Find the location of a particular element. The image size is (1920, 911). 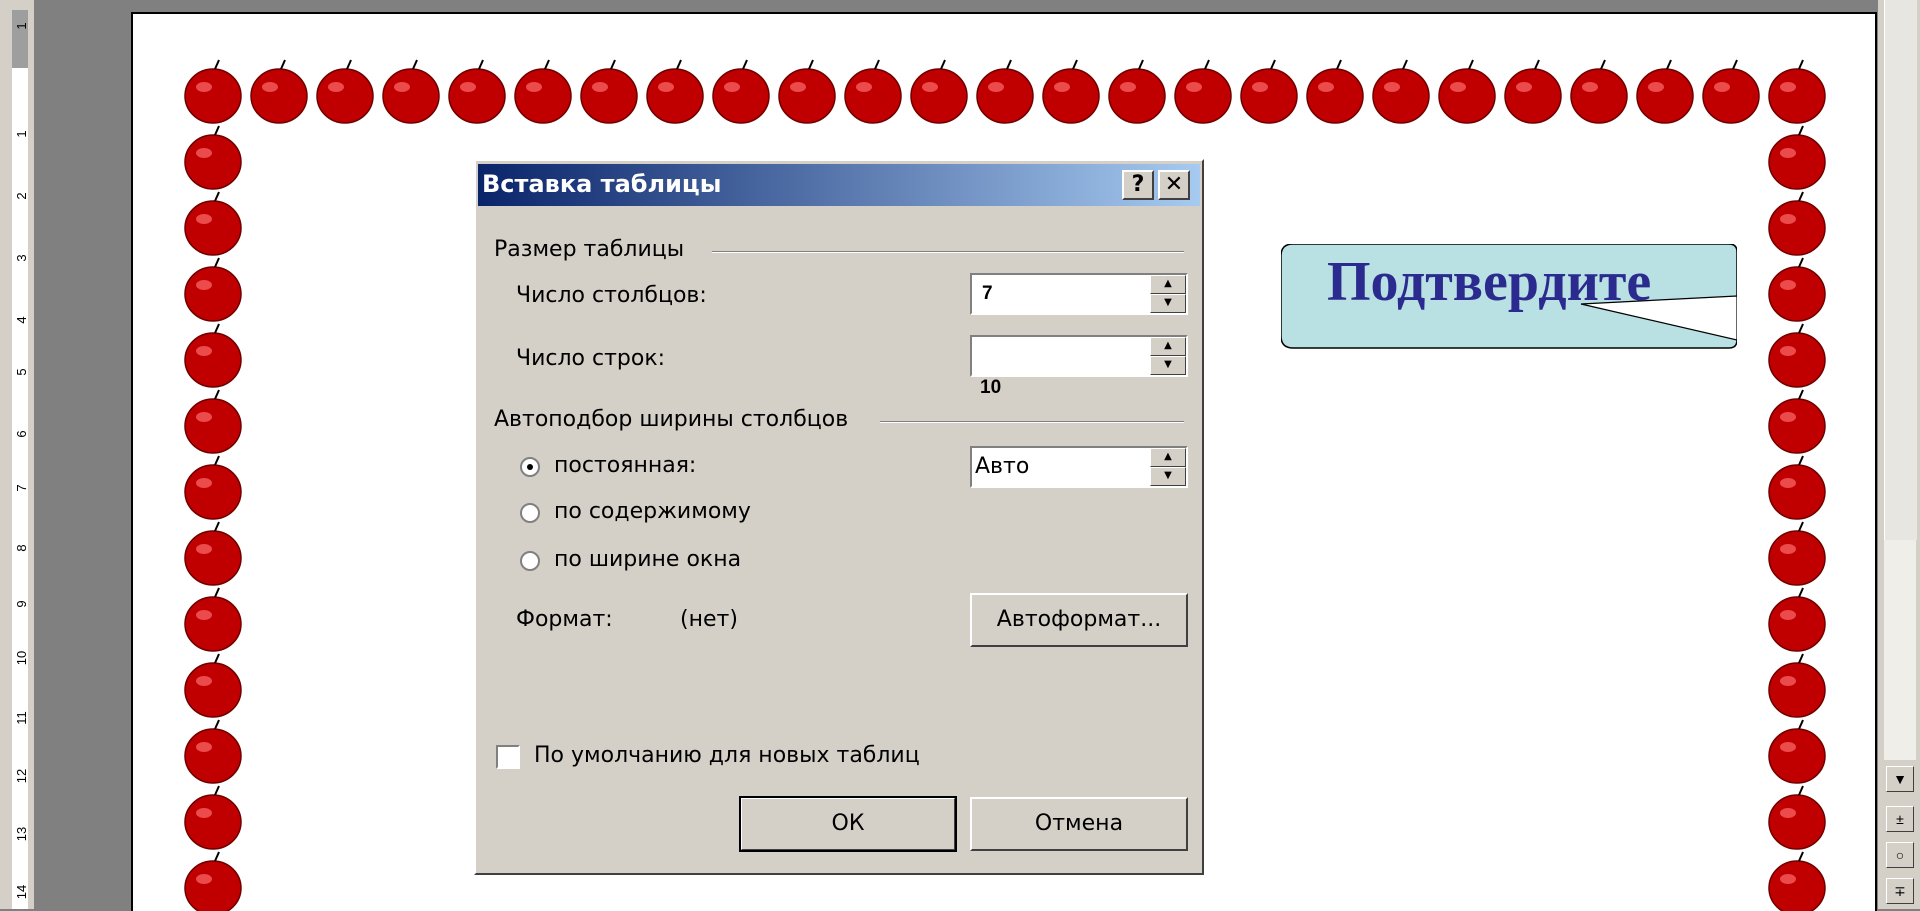

columns-stepper-buttons: ▲ ▼ is located at coordinates (1168, 294).